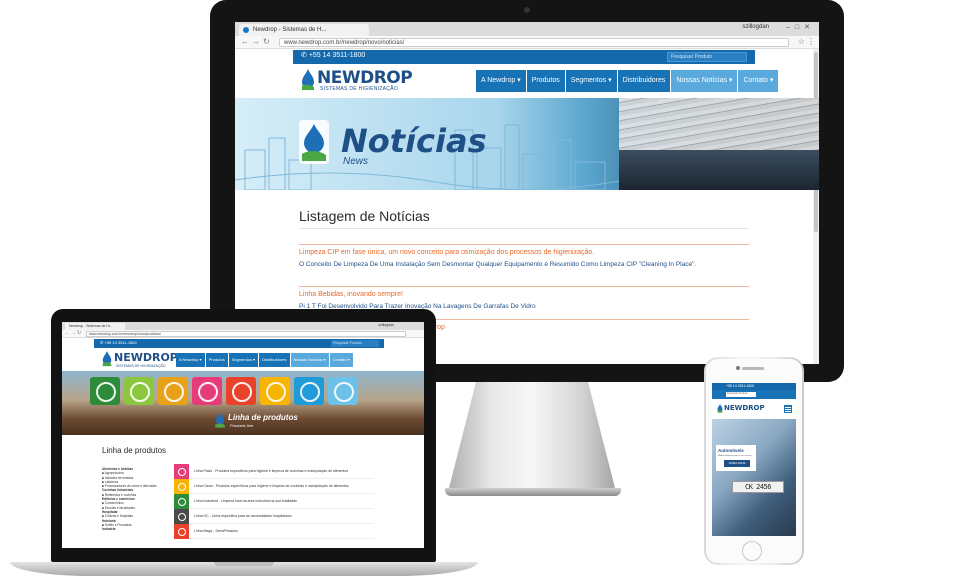 Image resolution: width=960 pixels, height=587 pixels. What do you see at coordinates (752, 551) in the screenshot?
I see `home-button` at bounding box center [752, 551].